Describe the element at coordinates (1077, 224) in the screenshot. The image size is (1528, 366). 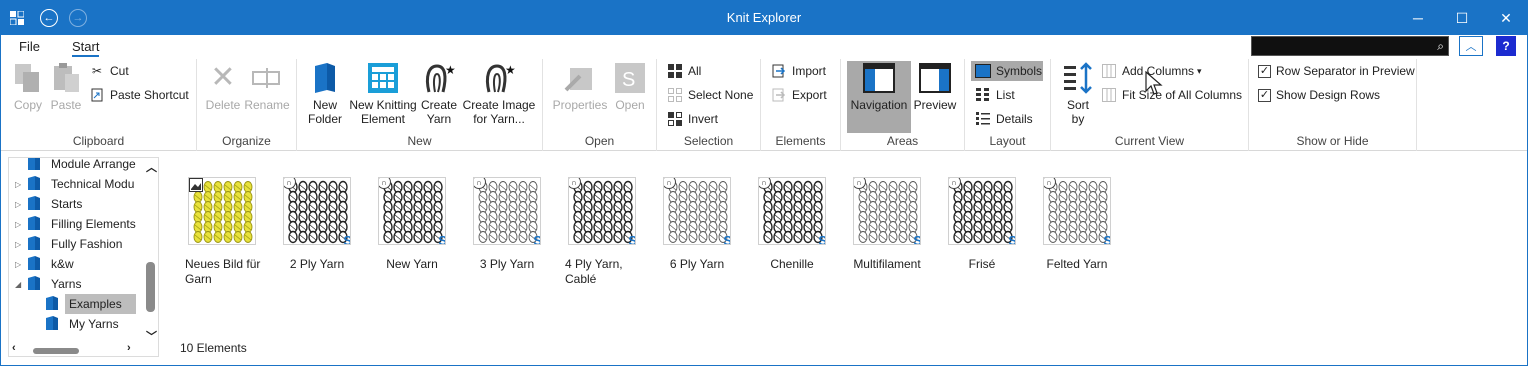
I see `element-item: ∩S Felted Yarn` at that location.